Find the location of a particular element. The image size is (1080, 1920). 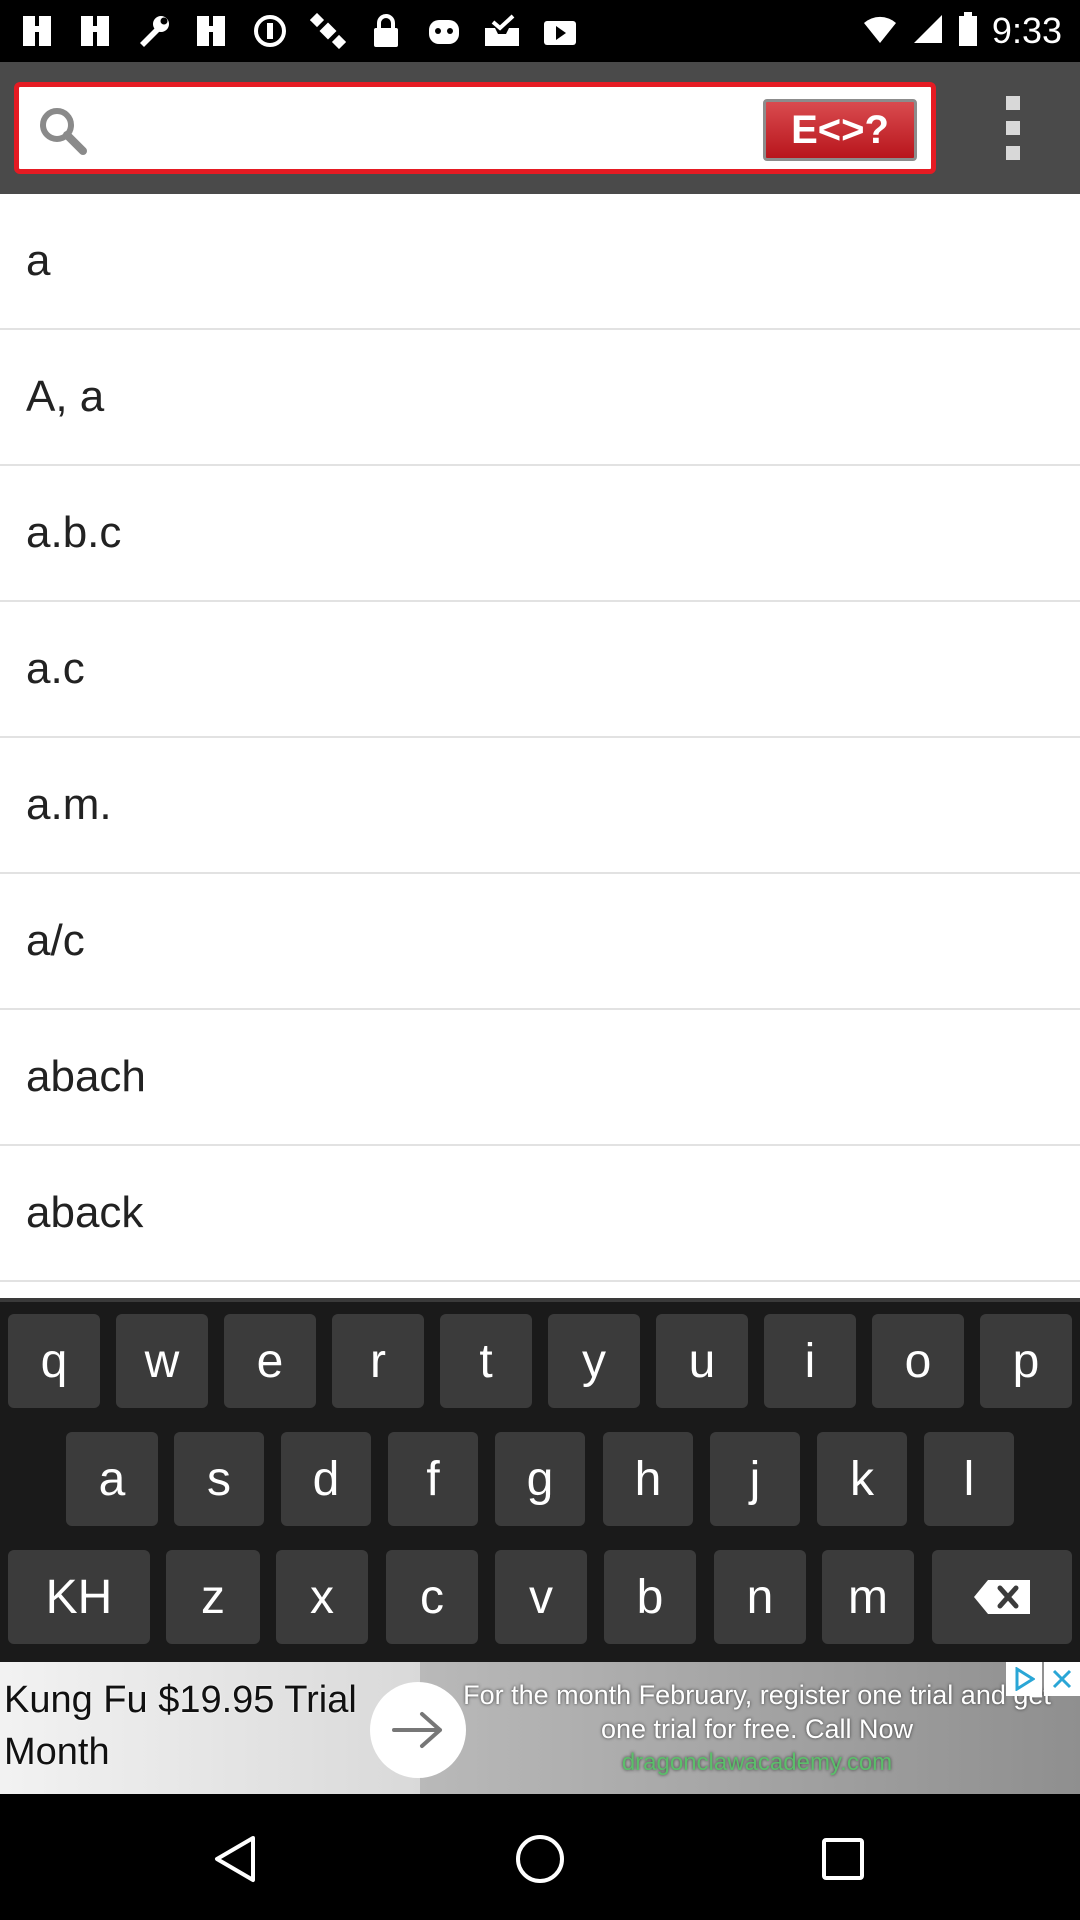

keyboard-row-3: KH z x c v b n m is located at coordinates (540, 1597).